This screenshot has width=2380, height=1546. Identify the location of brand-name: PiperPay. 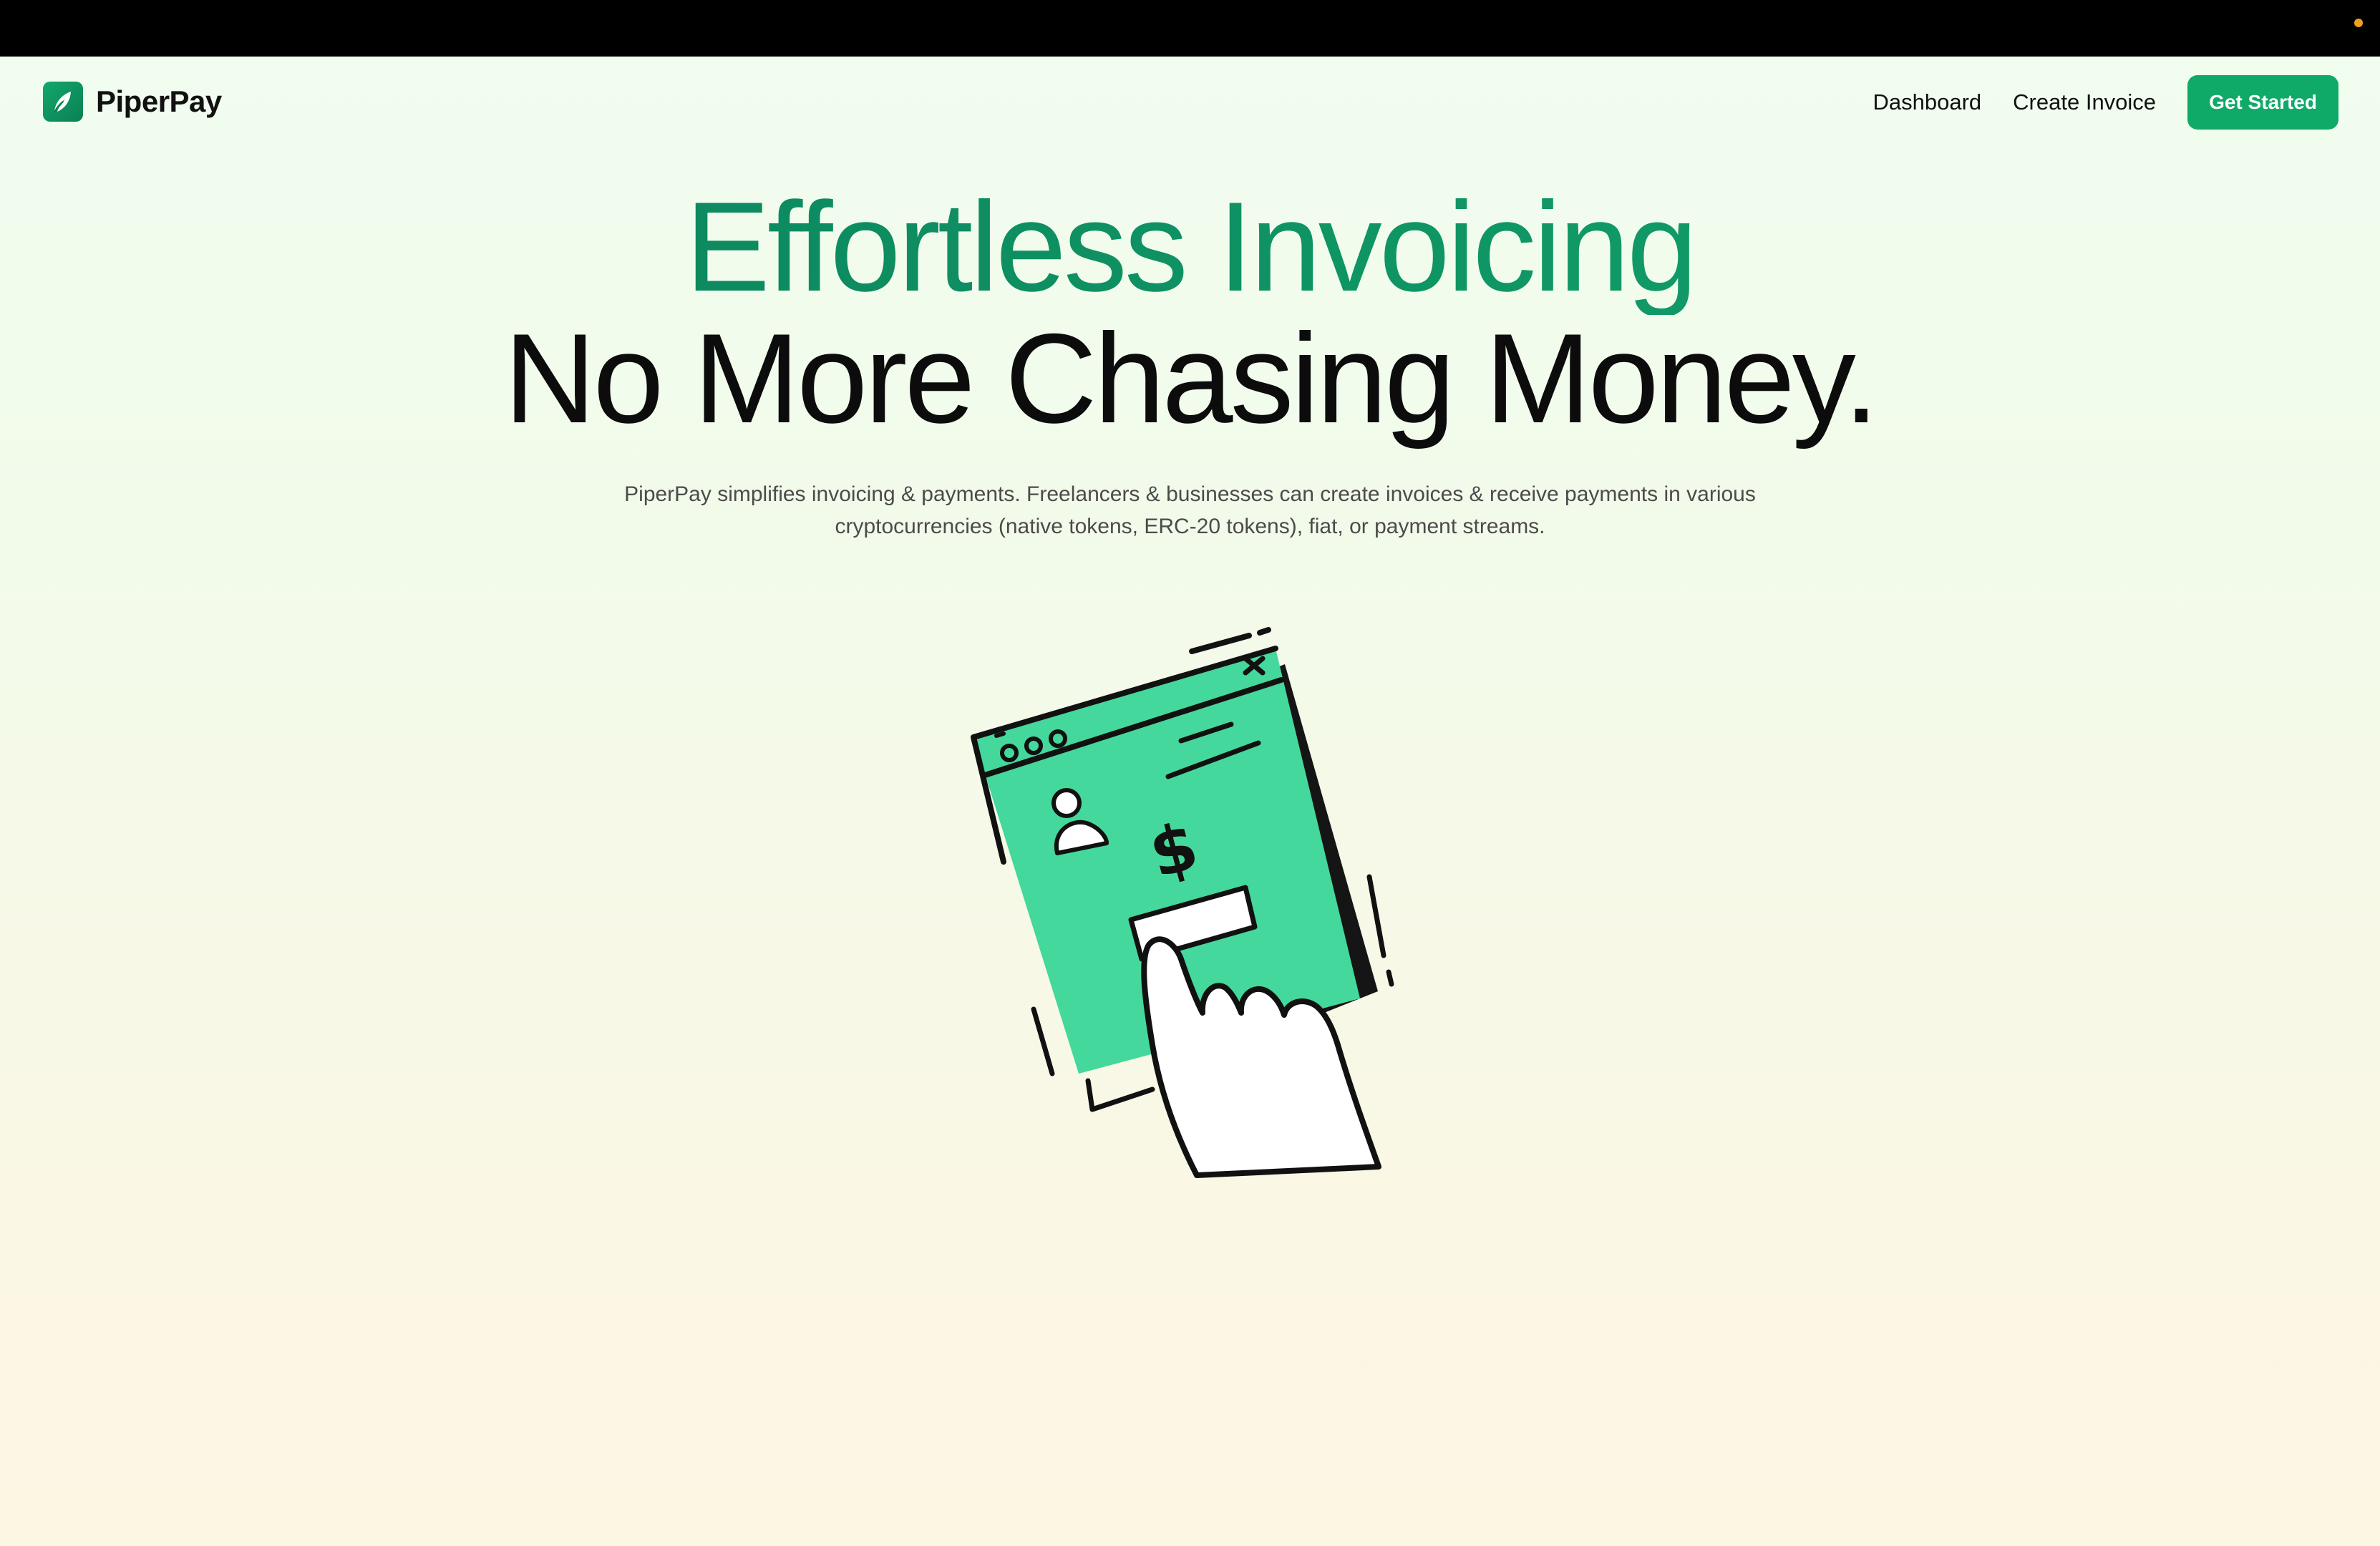
(159, 101).